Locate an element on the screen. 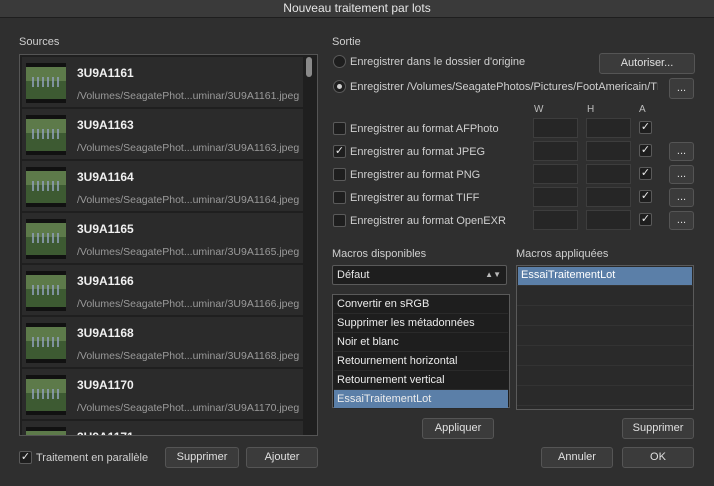 The height and width of the screenshot is (486, 714). source-name: 3U9A1166 is located at coordinates (105, 281).